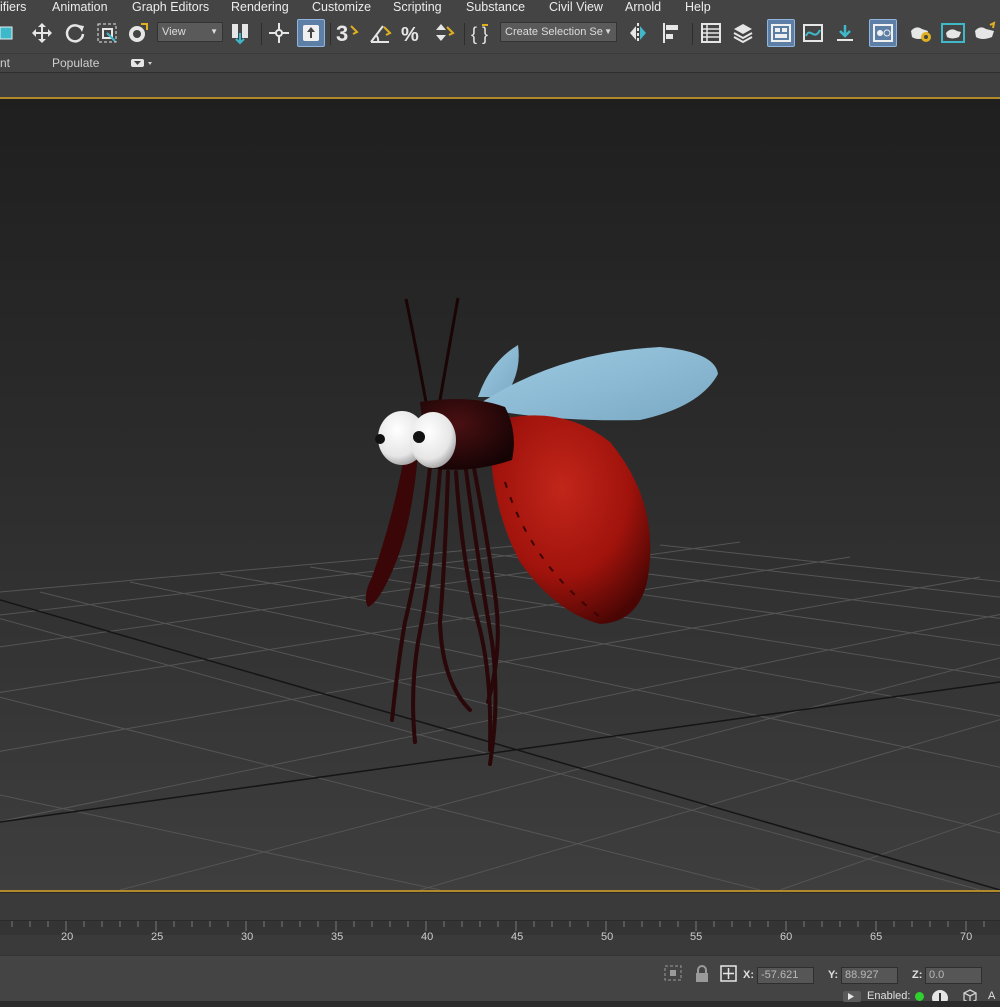 The width and height of the screenshot is (1000, 1007). Describe the element at coordinates (570, 519) in the screenshot. I see `mosquito-abdomen` at that location.